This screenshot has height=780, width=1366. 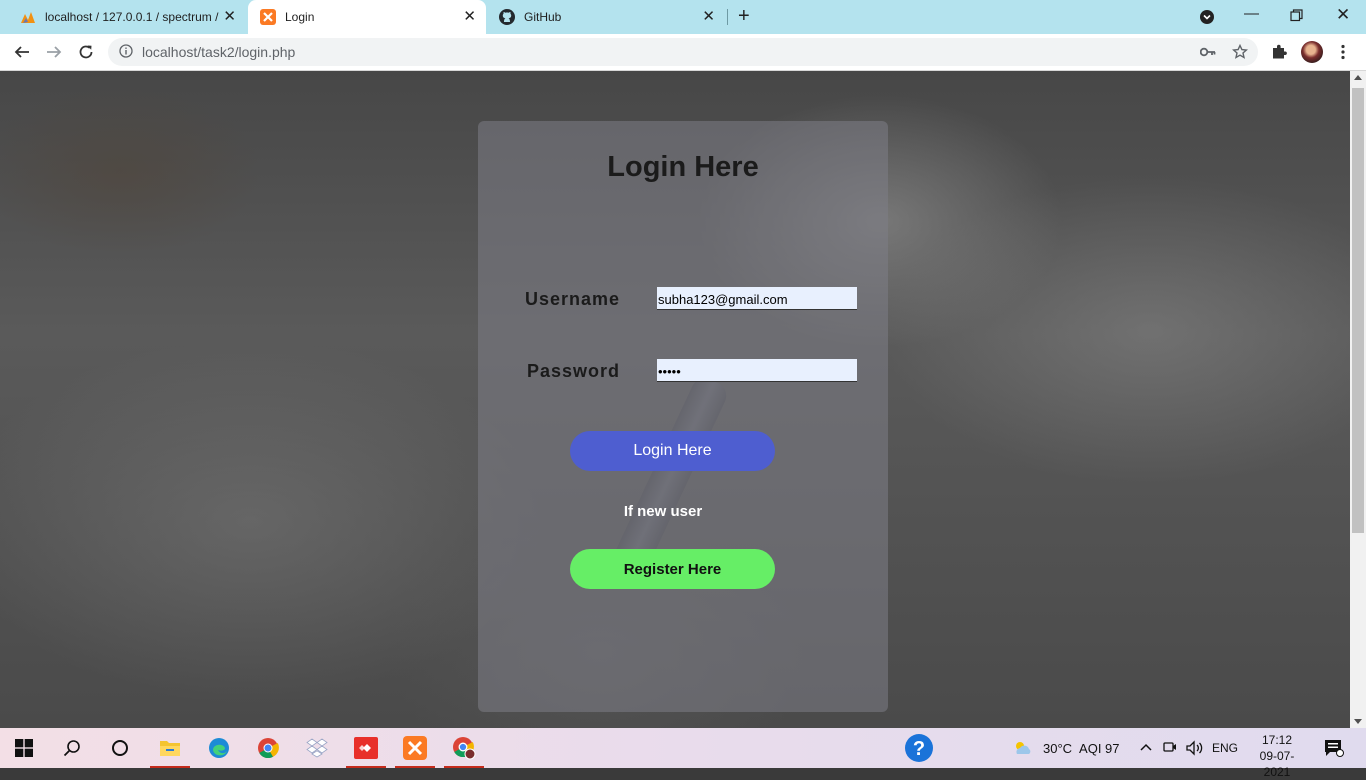 What do you see at coordinates (1225, 748) in the screenshot?
I see `input-language: ENG` at bounding box center [1225, 748].